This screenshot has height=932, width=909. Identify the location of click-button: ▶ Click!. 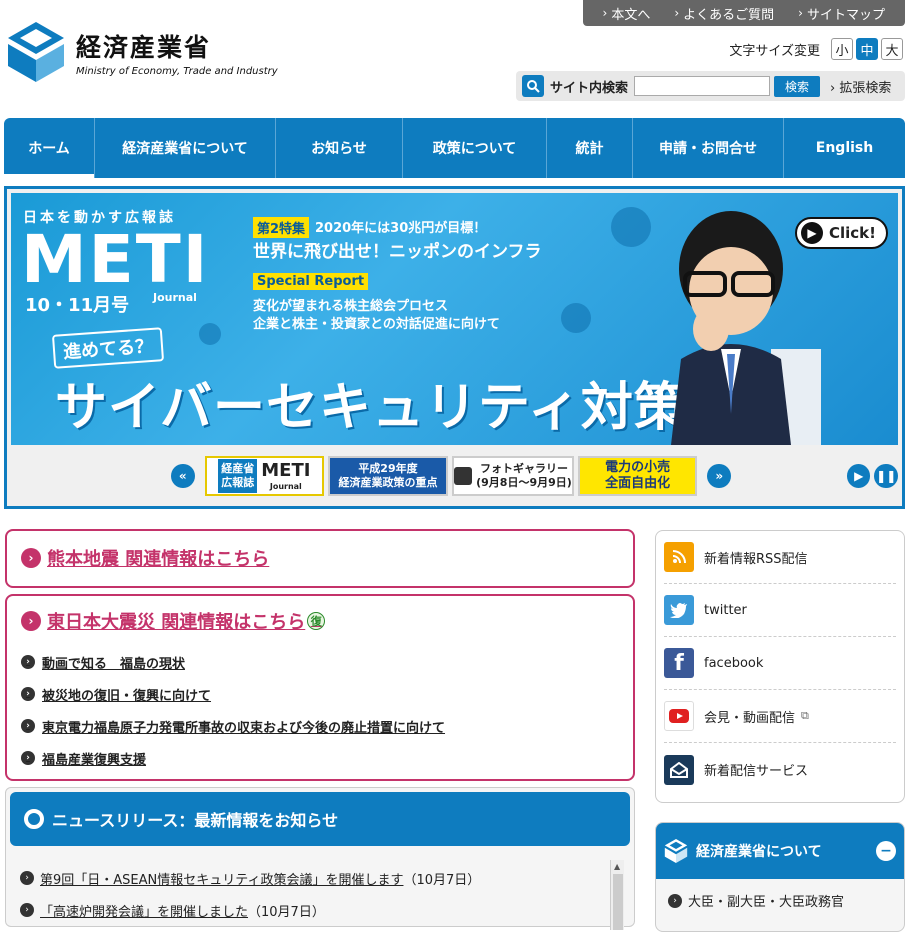
(841, 233).